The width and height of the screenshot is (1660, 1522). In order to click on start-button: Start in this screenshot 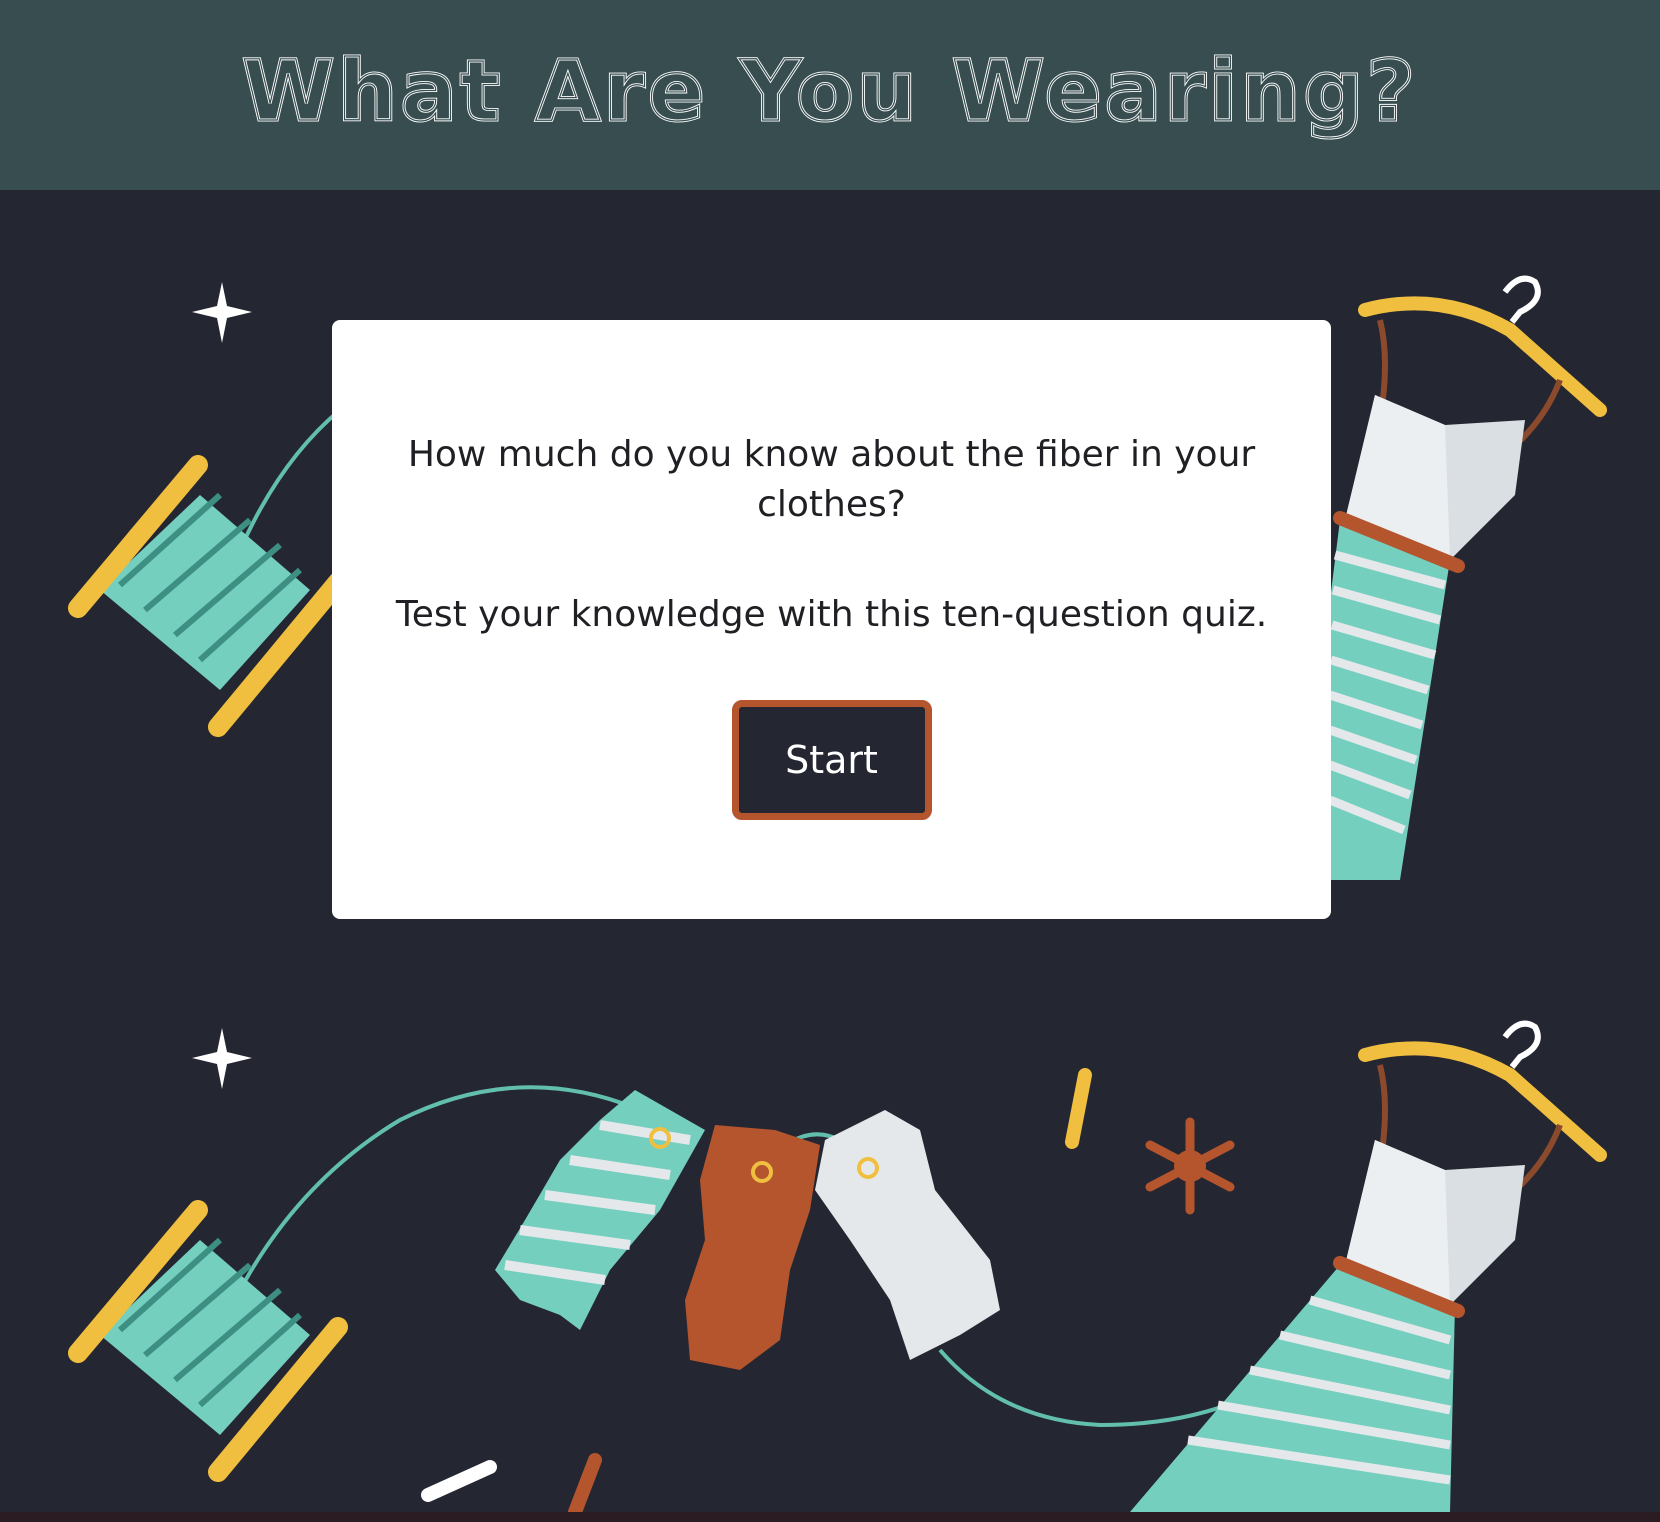, I will do `click(831, 760)`.